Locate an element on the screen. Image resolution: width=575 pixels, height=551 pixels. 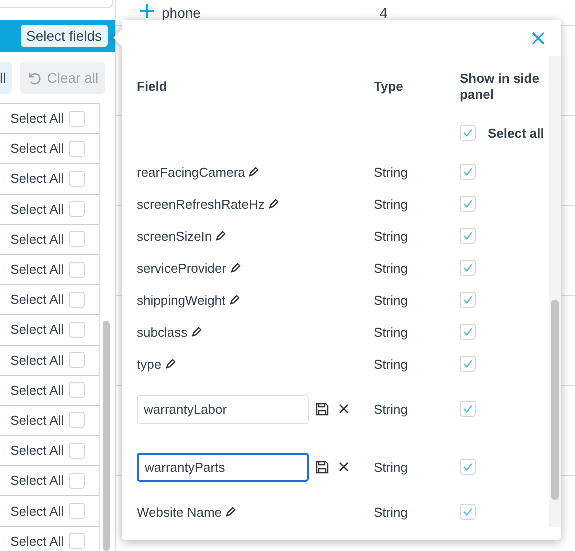
column-header: Show in side panel is located at coordinates (500, 87).